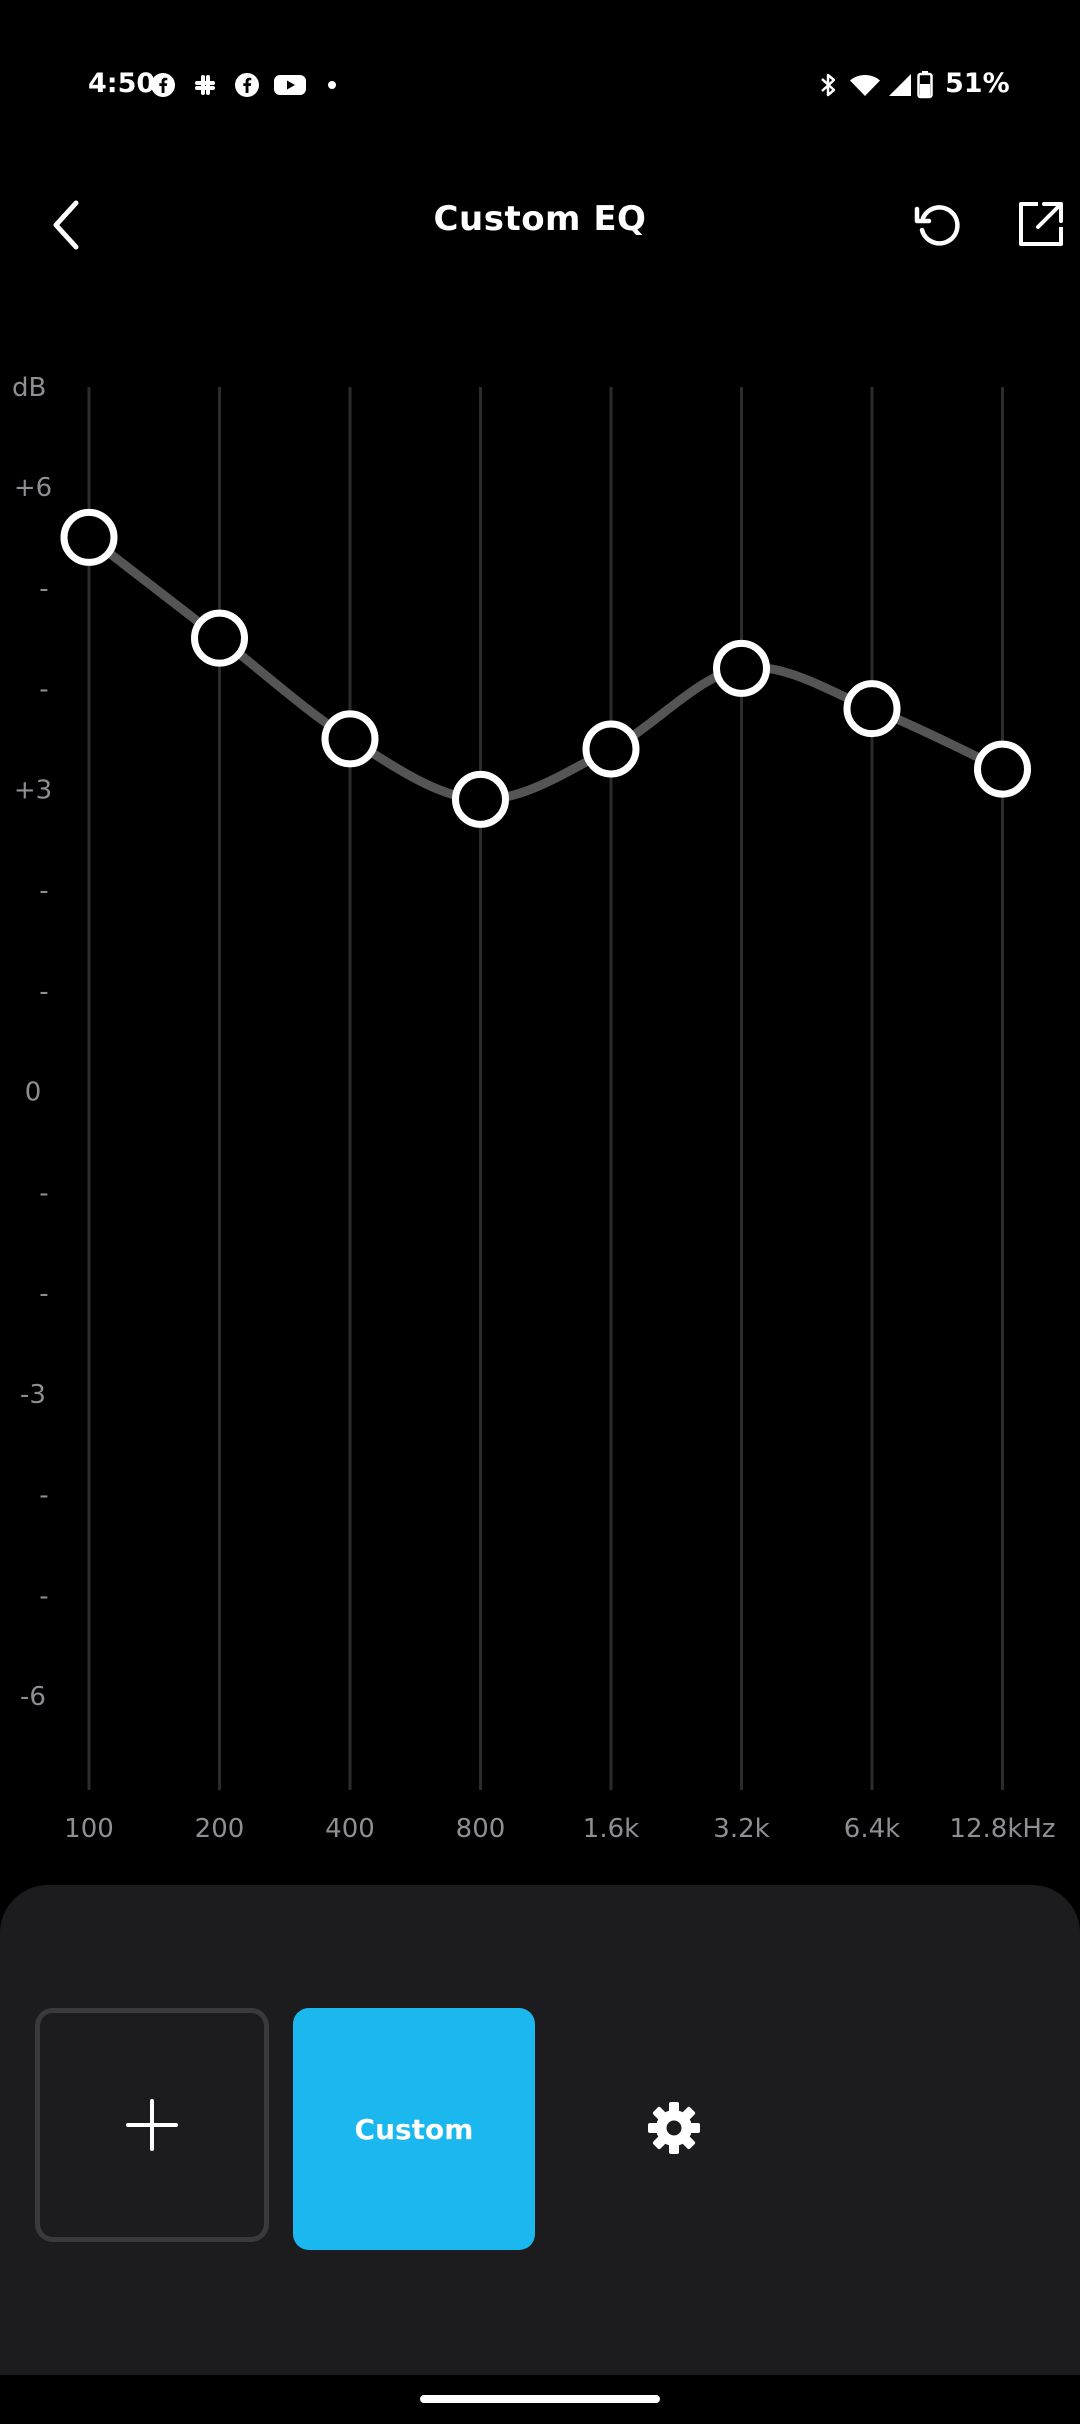 The image size is (1080, 2424). What do you see at coordinates (414, 2129) in the screenshot?
I see `preset-custom-button: Custom` at bounding box center [414, 2129].